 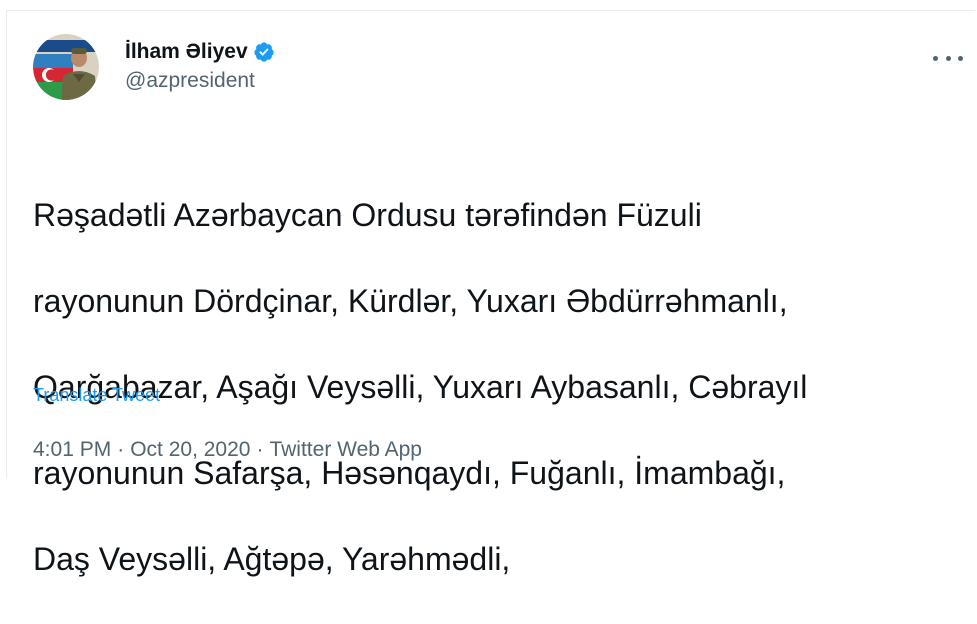 I want to click on tweet-date: Oct 20, 2020, so click(x=190, y=450).